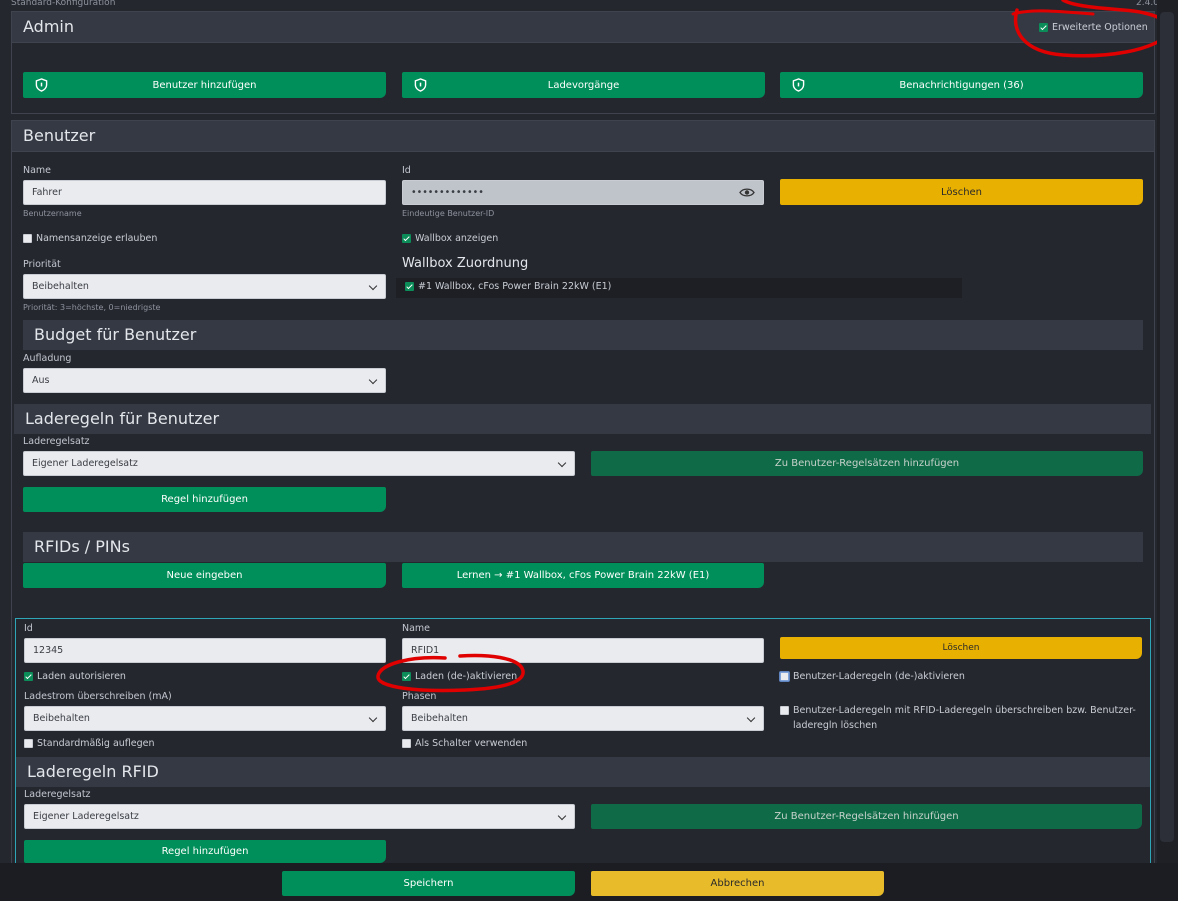 This screenshot has height=901, width=1178. I want to click on add-user-label: Benutzer hinzufügen, so click(204, 85).